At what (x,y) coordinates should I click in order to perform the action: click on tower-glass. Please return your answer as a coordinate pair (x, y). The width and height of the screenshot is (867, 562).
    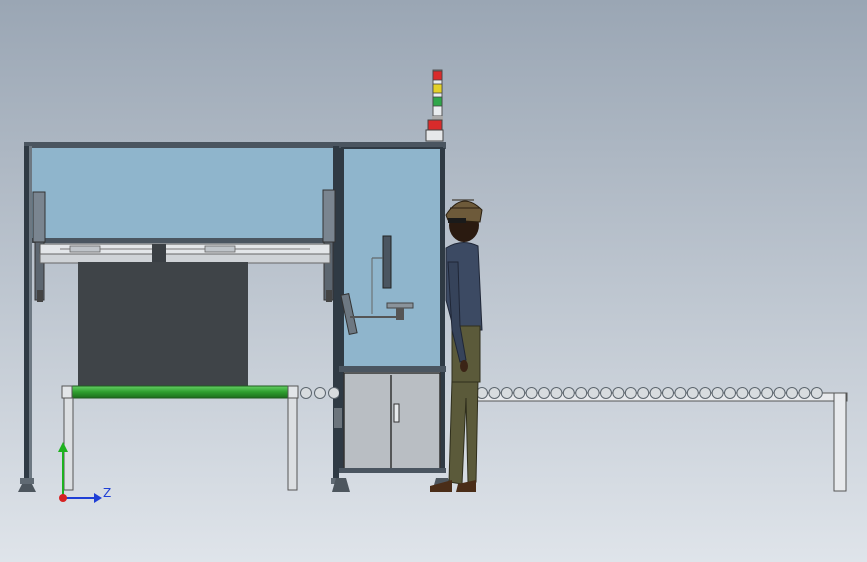
    Looking at the image, I should click on (392, 258).